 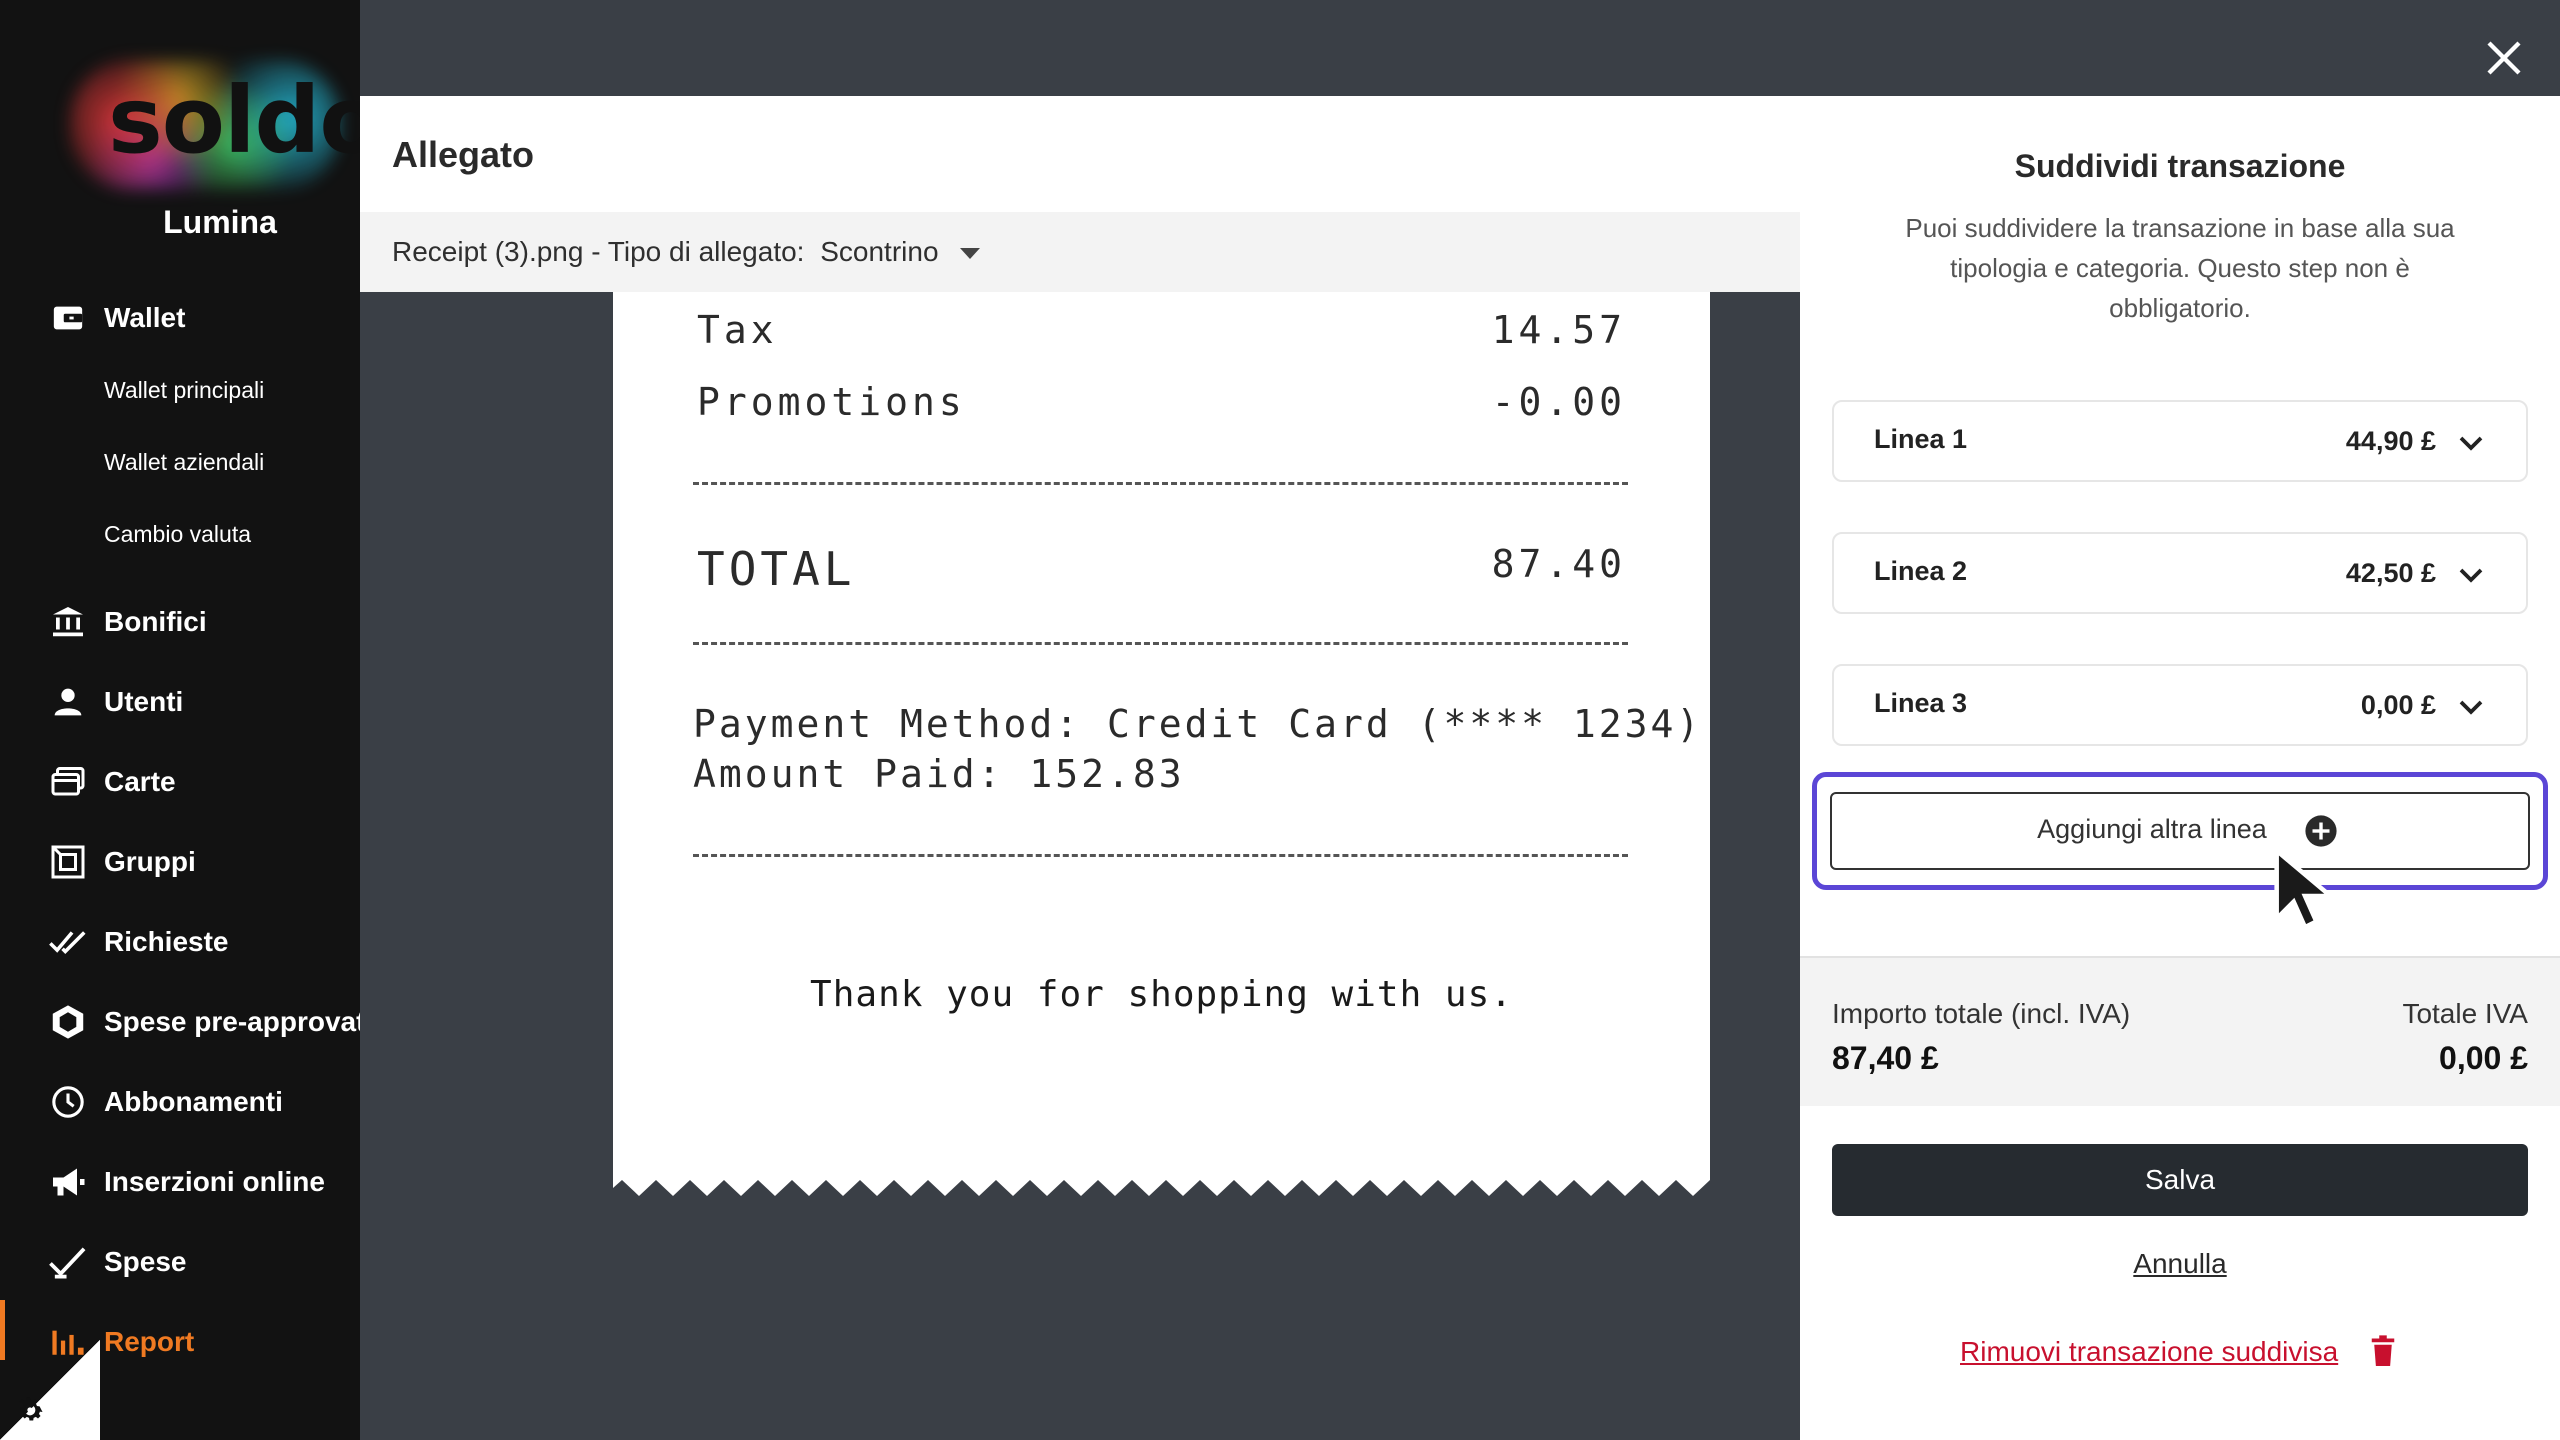 I want to click on hexagon-icon, so click(x=68, y=1022).